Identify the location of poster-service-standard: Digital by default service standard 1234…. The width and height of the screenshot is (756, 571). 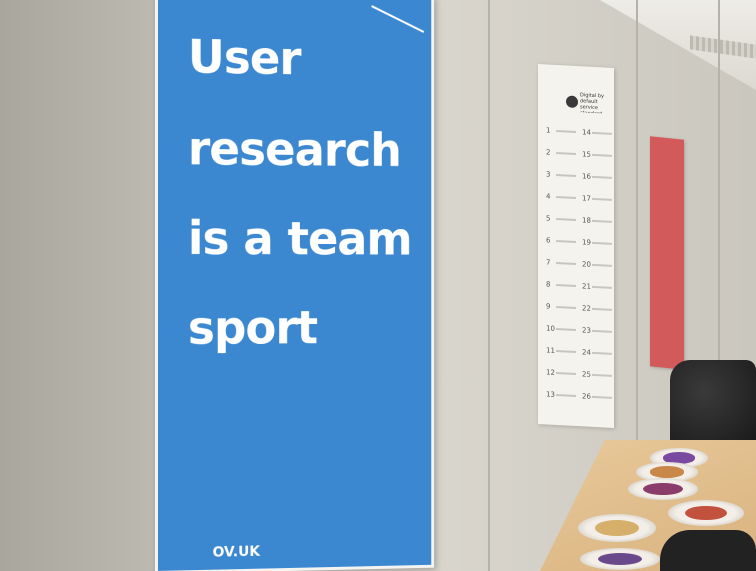
(576, 246).